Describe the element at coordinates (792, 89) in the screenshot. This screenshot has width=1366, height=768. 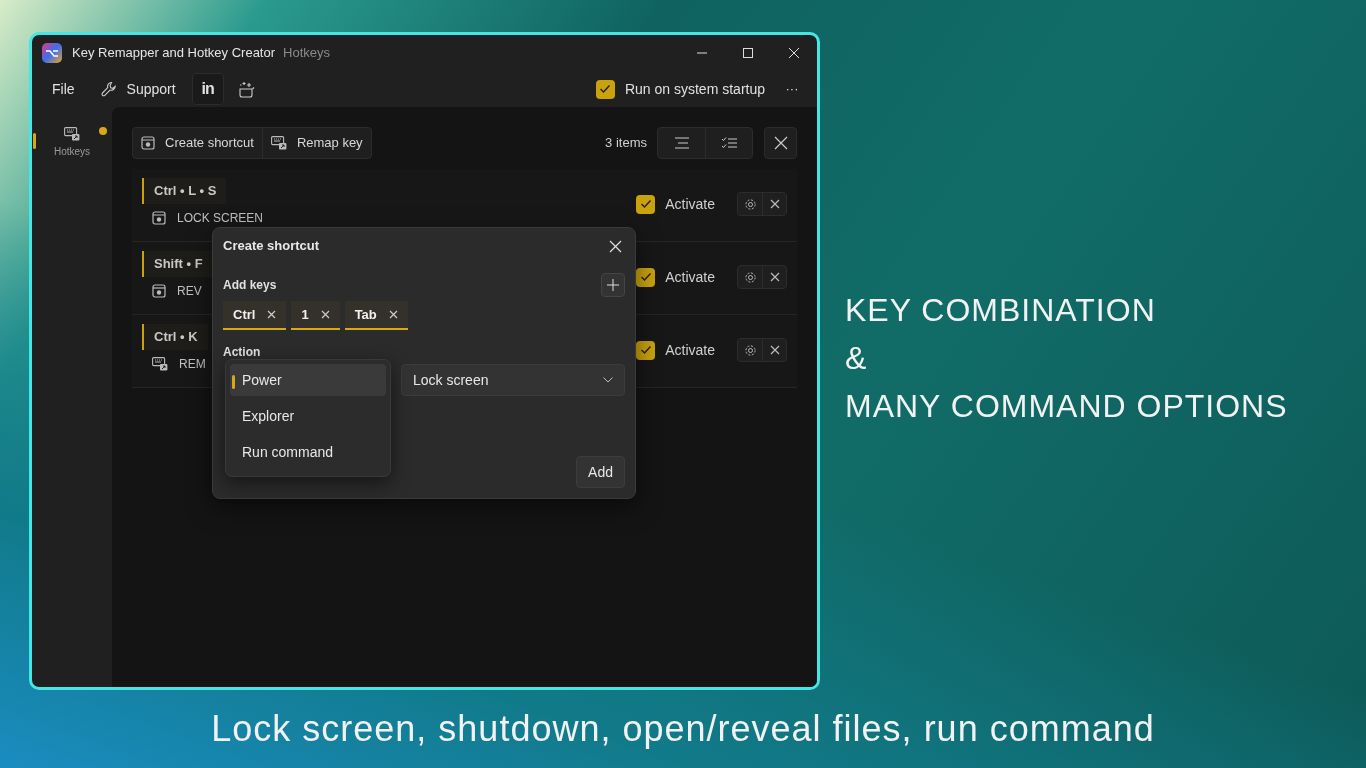
I see `more-button: ···` at that location.